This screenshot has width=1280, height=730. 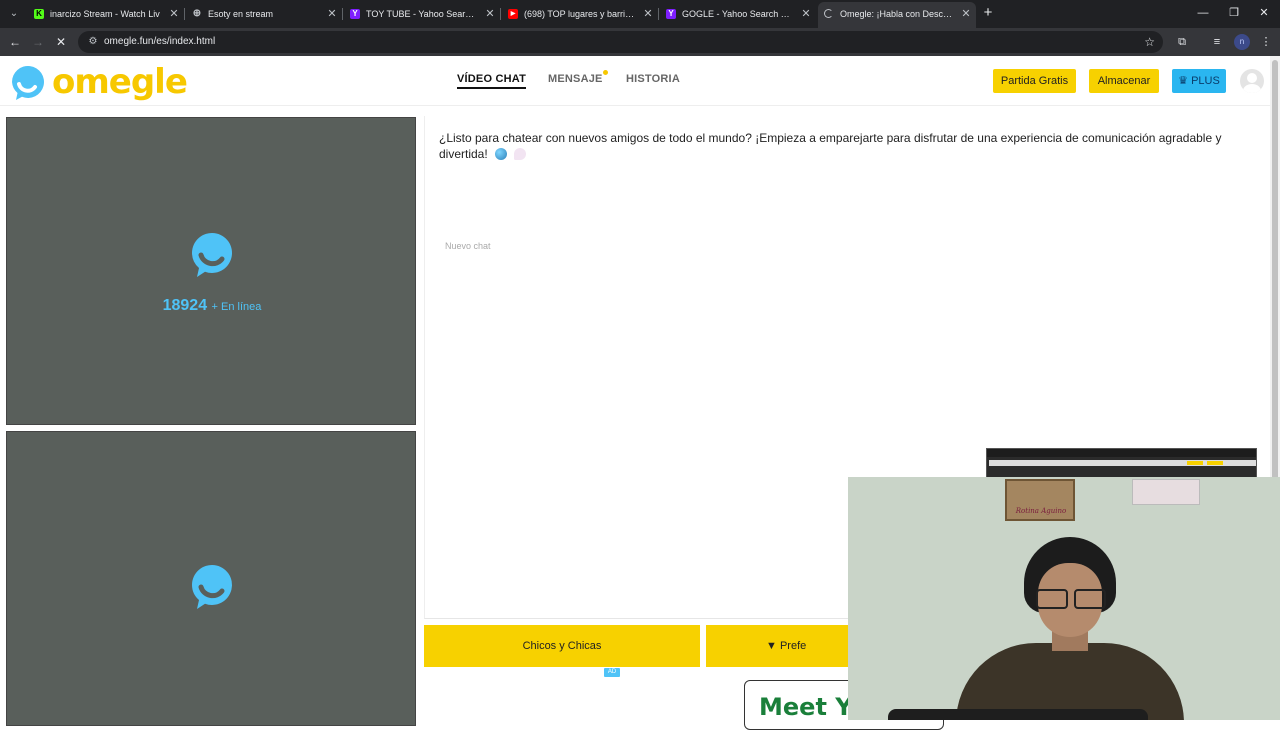 I want to click on glasses, so click(x=1070, y=599).